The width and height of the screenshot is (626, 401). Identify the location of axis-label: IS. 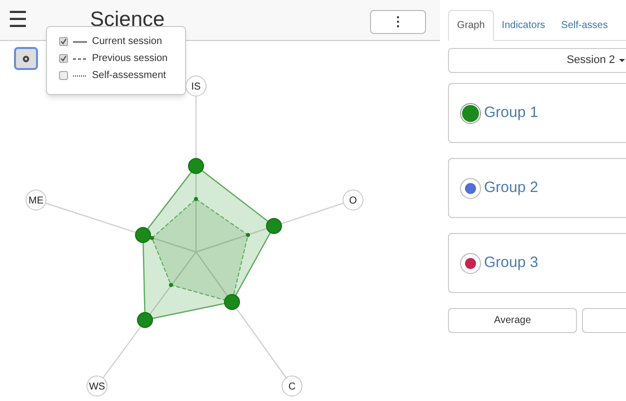
(196, 86).